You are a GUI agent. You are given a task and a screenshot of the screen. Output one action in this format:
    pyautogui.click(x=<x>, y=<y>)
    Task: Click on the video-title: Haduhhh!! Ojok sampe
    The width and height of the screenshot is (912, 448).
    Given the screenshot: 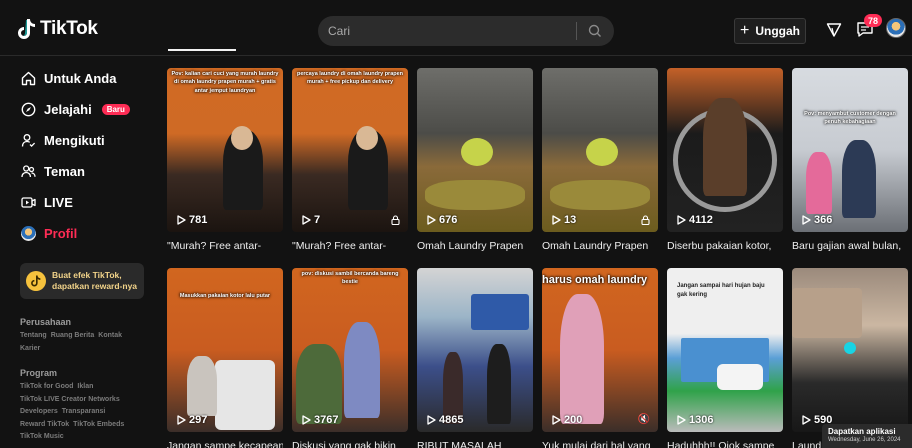 What is the action you would take?
    pyautogui.click(x=721, y=444)
    